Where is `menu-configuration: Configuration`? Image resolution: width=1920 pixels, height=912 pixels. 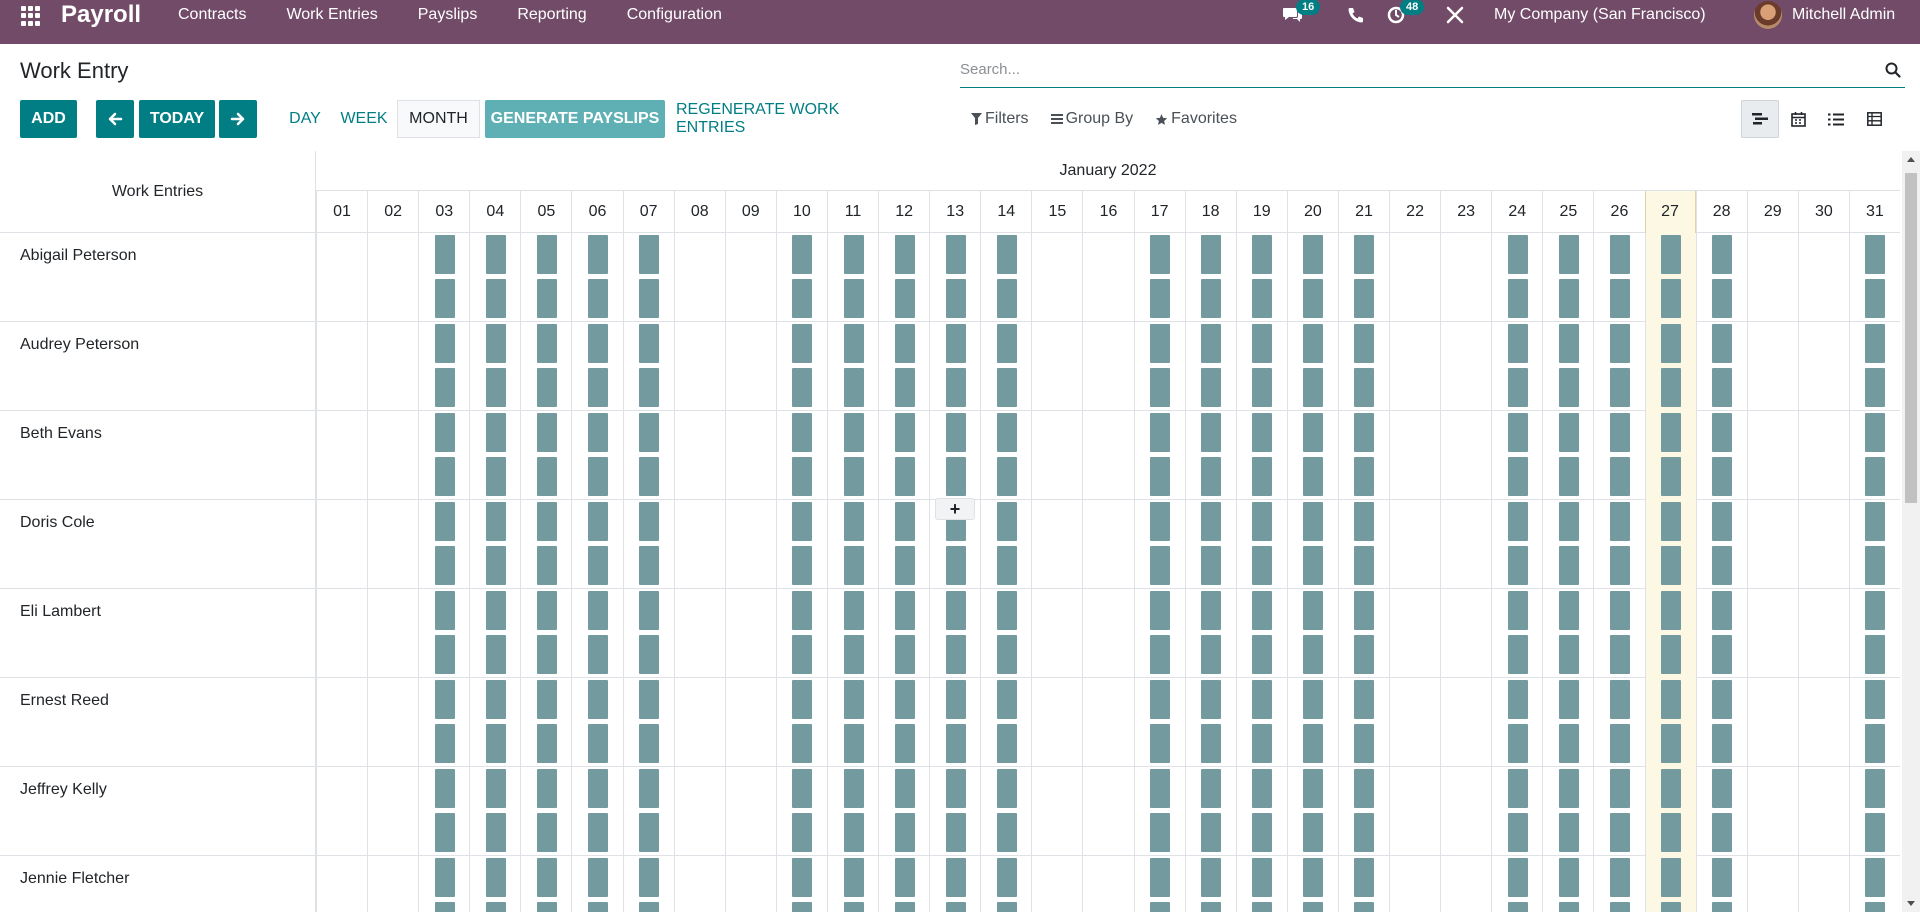 menu-configuration: Configuration is located at coordinates (674, 15).